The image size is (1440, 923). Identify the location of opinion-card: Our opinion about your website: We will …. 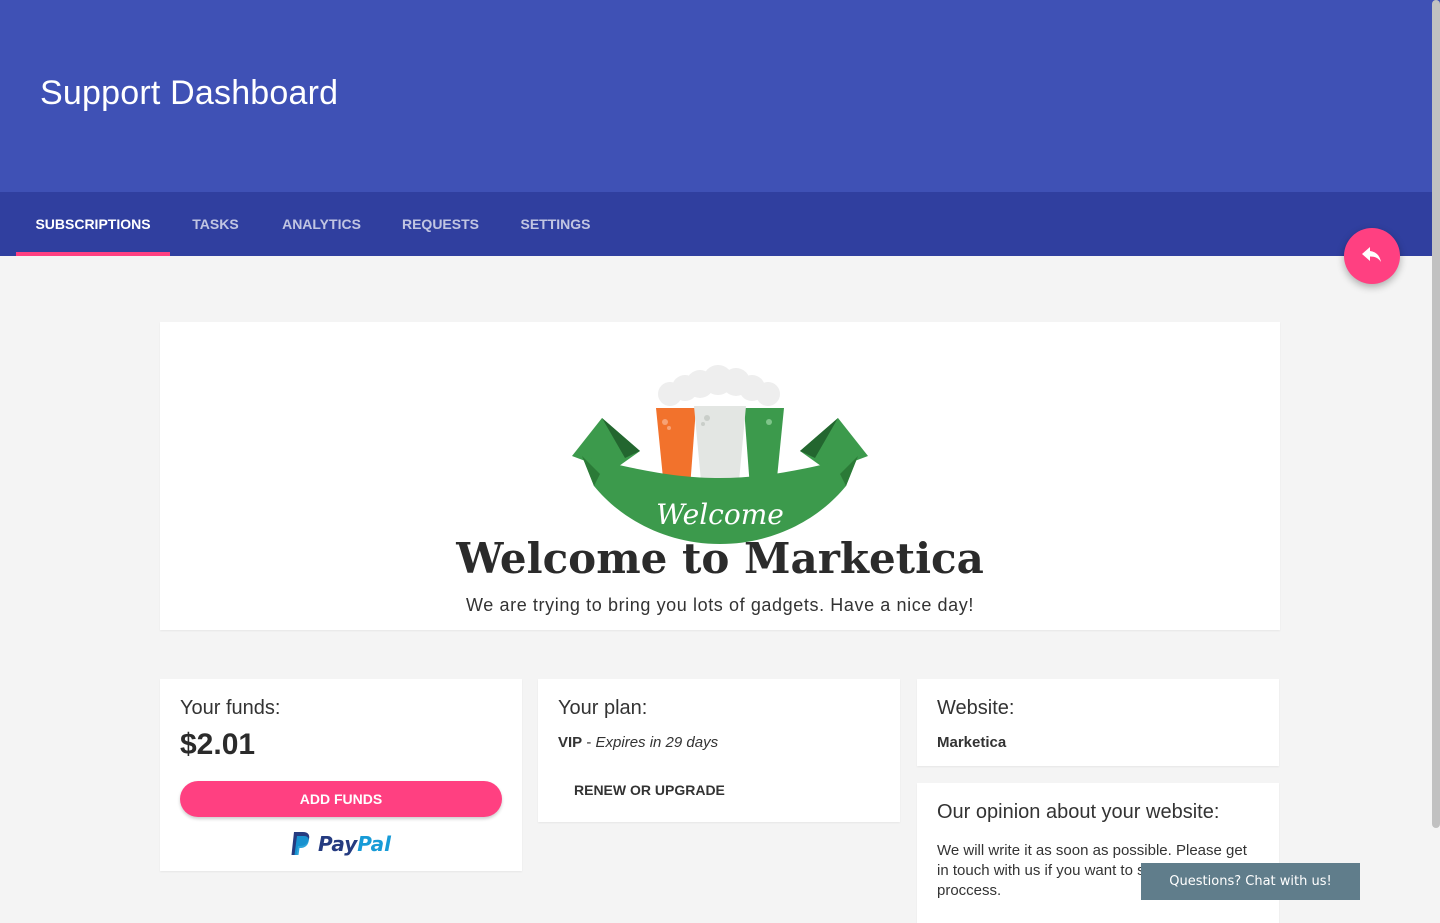
(1098, 853).